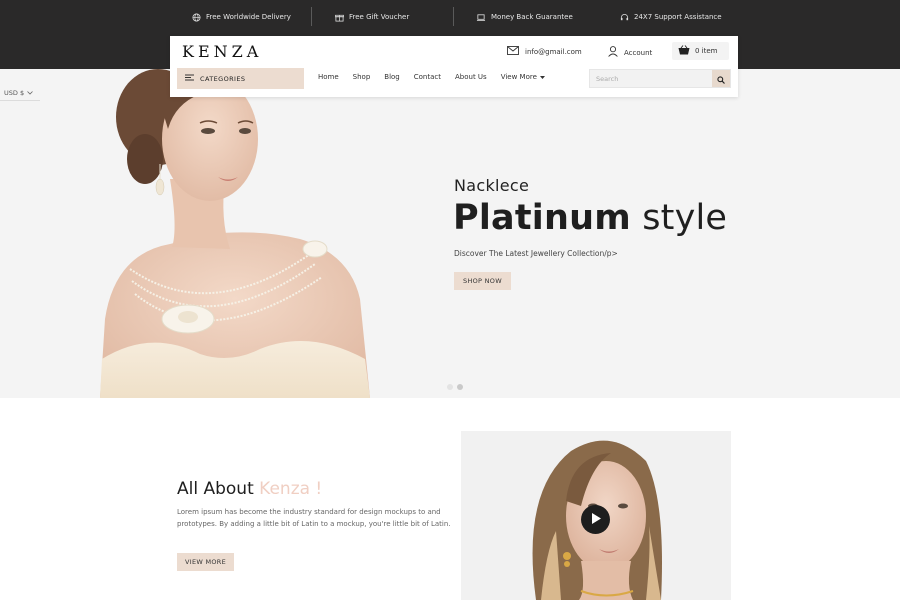 The height and width of the screenshot is (600, 900). I want to click on categories-label: CATEGORIES, so click(223, 78).